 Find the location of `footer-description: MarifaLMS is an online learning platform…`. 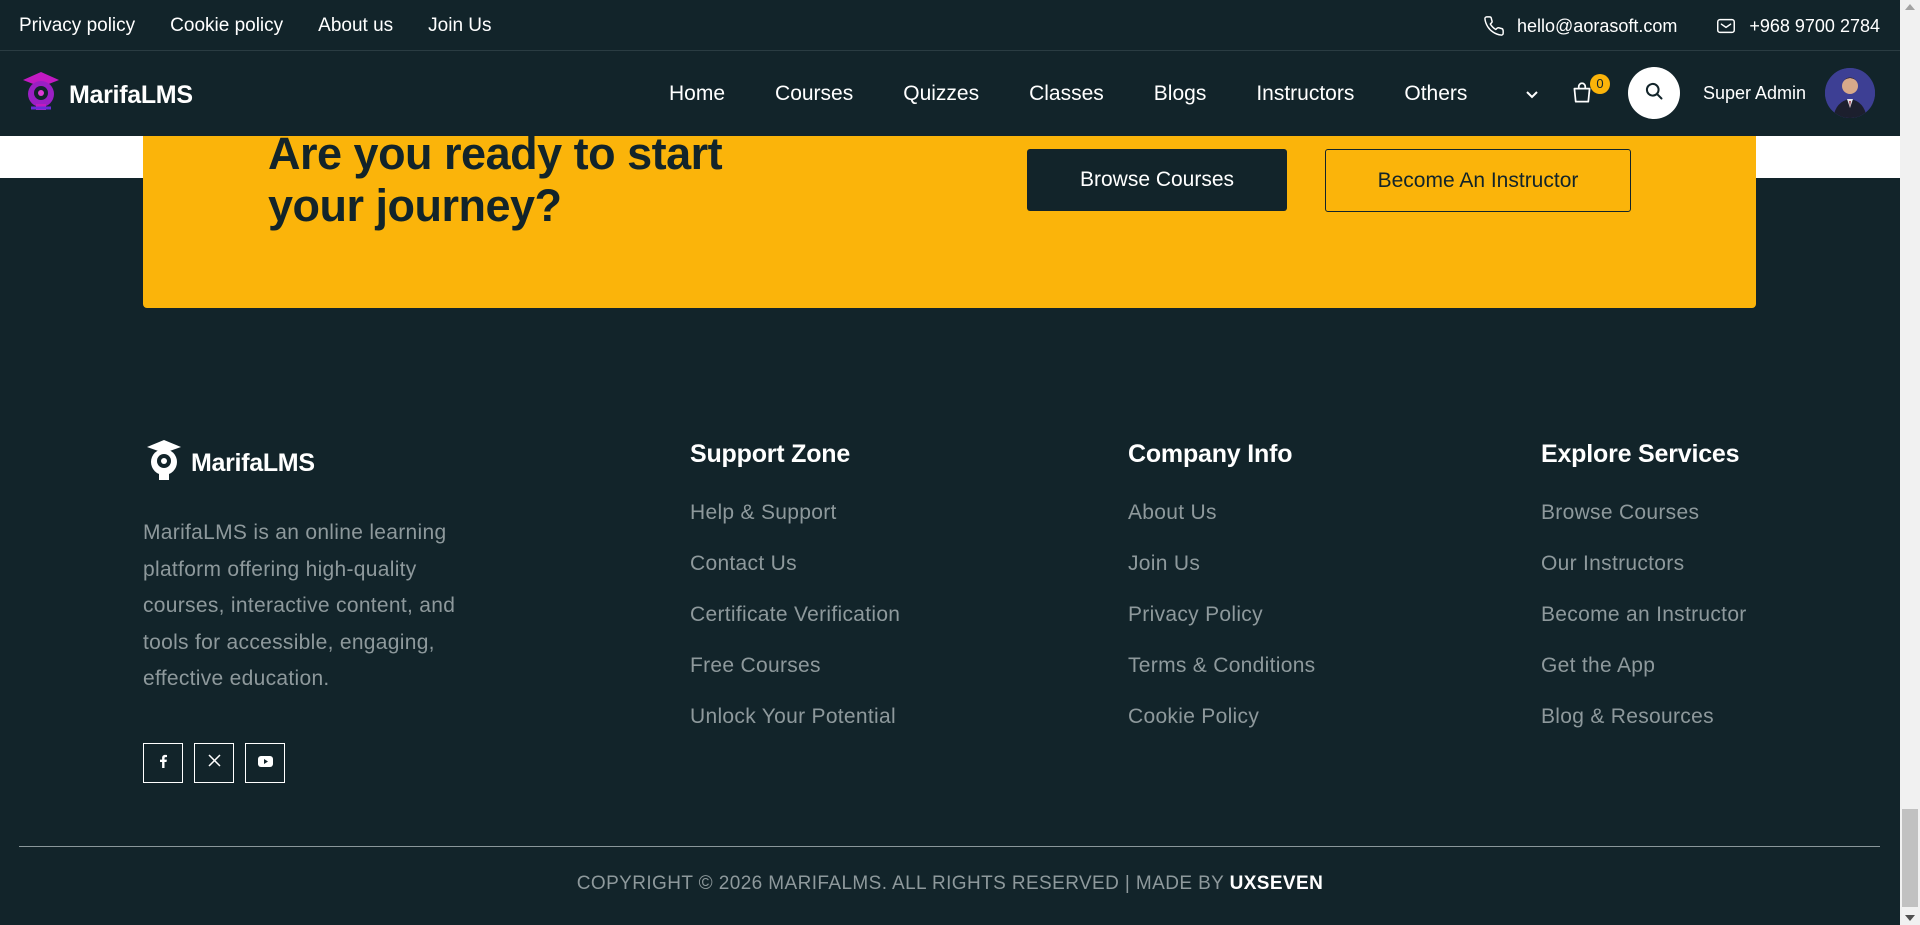

footer-description: MarifaLMS is an online learning platform… is located at coordinates (299, 605).